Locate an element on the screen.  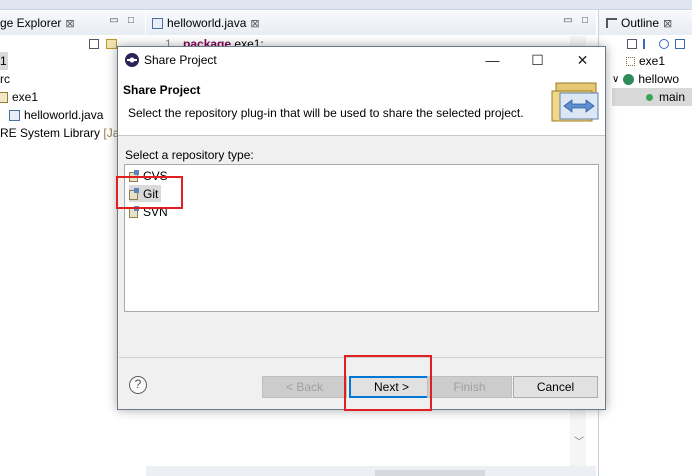
outline-toolbar is located at coordinates (656, 44).